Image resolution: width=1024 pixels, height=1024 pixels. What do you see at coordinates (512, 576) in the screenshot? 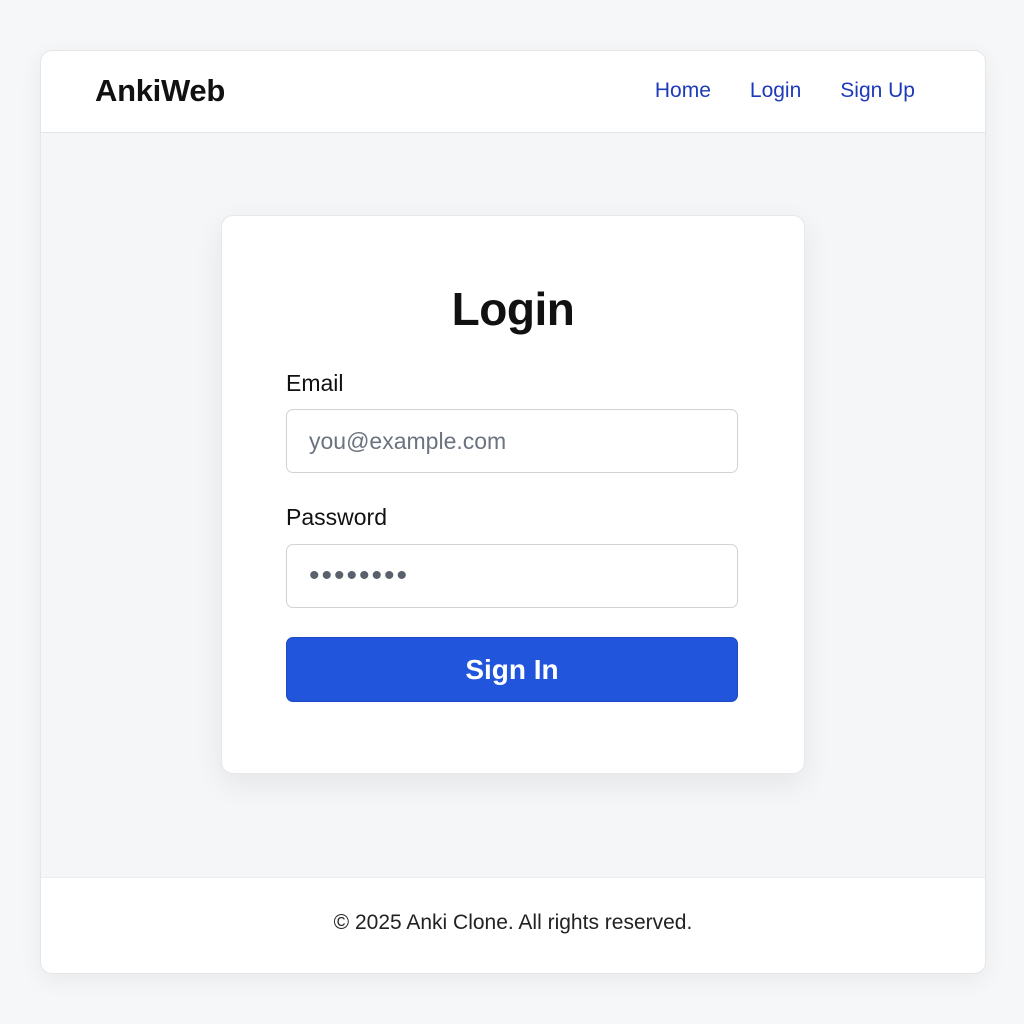
I see `password-field: ••••••••` at bounding box center [512, 576].